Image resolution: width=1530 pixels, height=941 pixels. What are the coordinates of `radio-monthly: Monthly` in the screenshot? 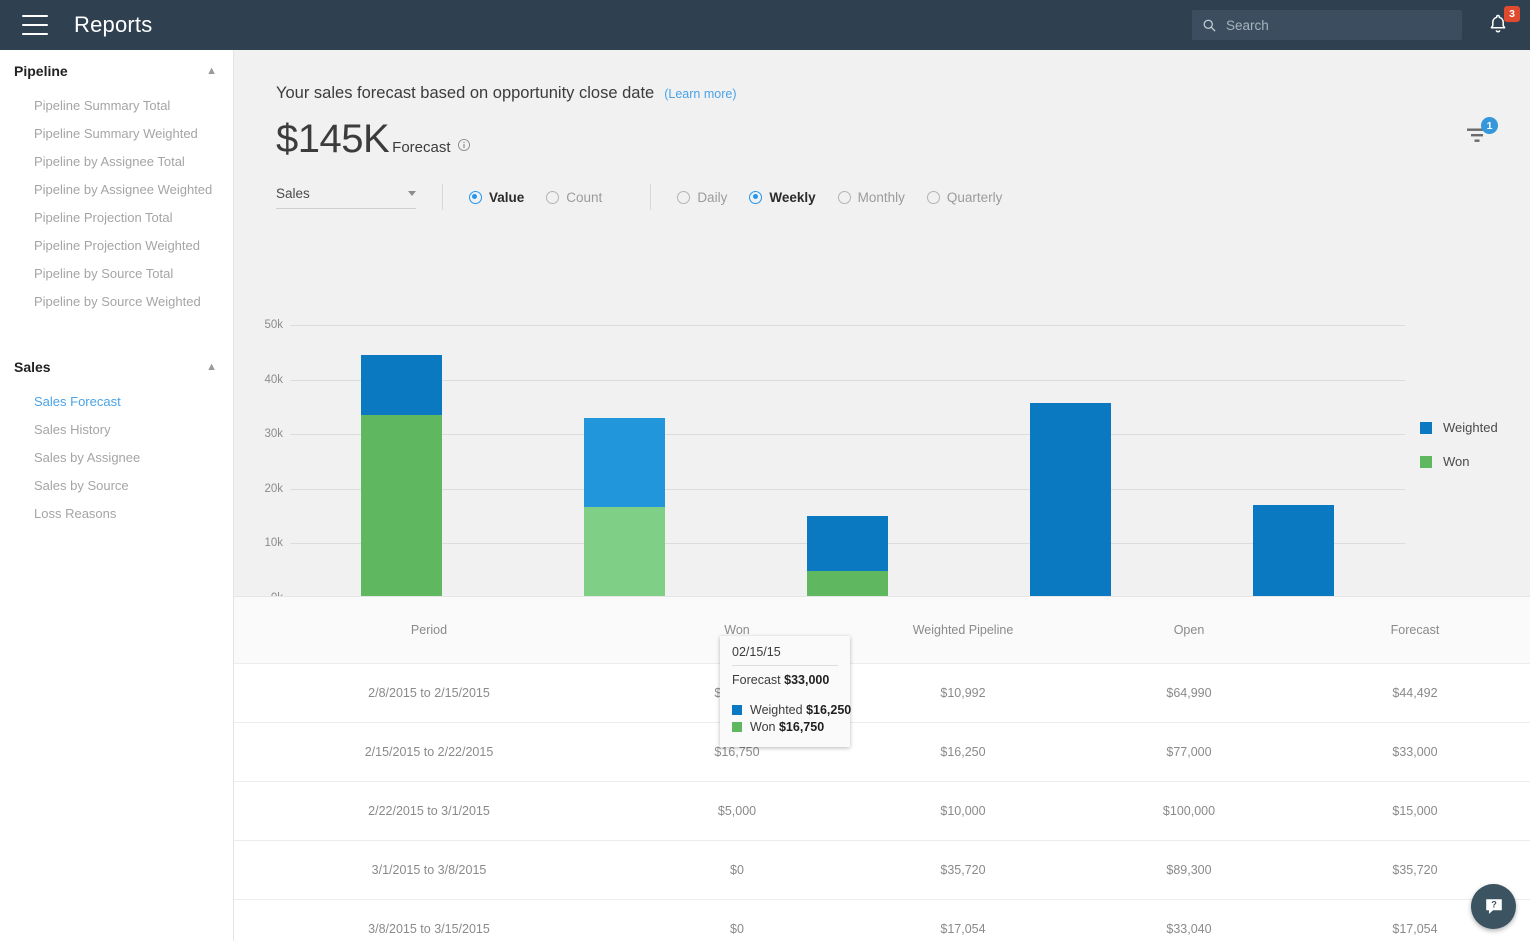 It's located at (871, 197).